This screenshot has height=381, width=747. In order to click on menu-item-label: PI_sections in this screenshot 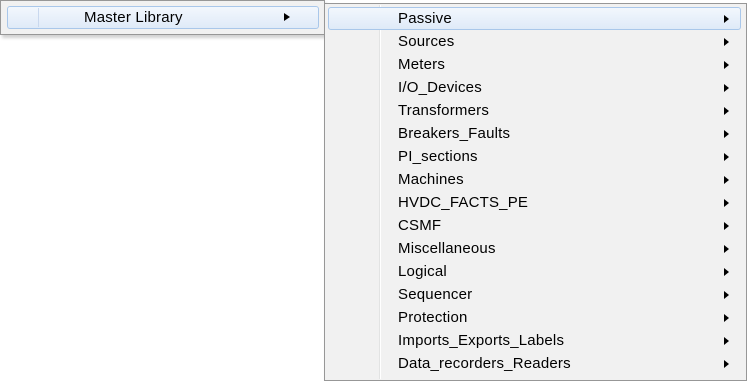, I will do `click(438, 156)`.